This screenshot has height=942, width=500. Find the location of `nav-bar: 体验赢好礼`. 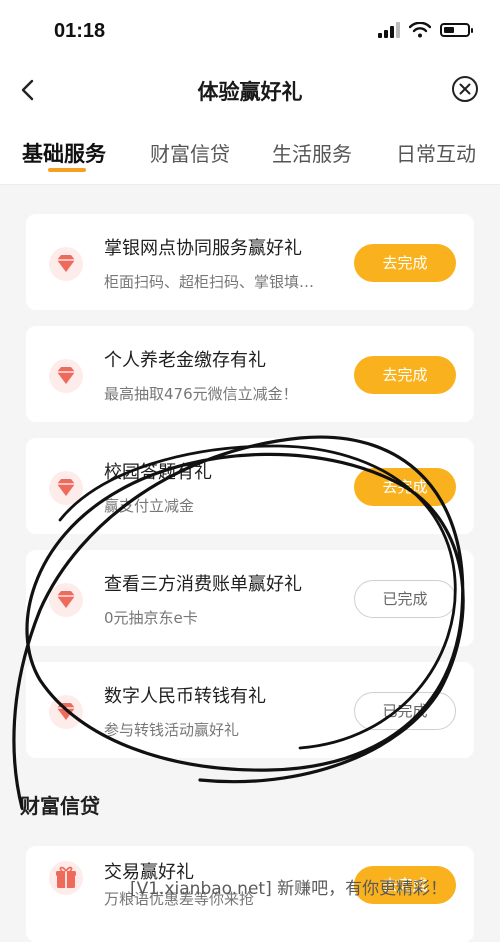

nav-bar: 体验赢好礼 is located at coordinates (250, 90).